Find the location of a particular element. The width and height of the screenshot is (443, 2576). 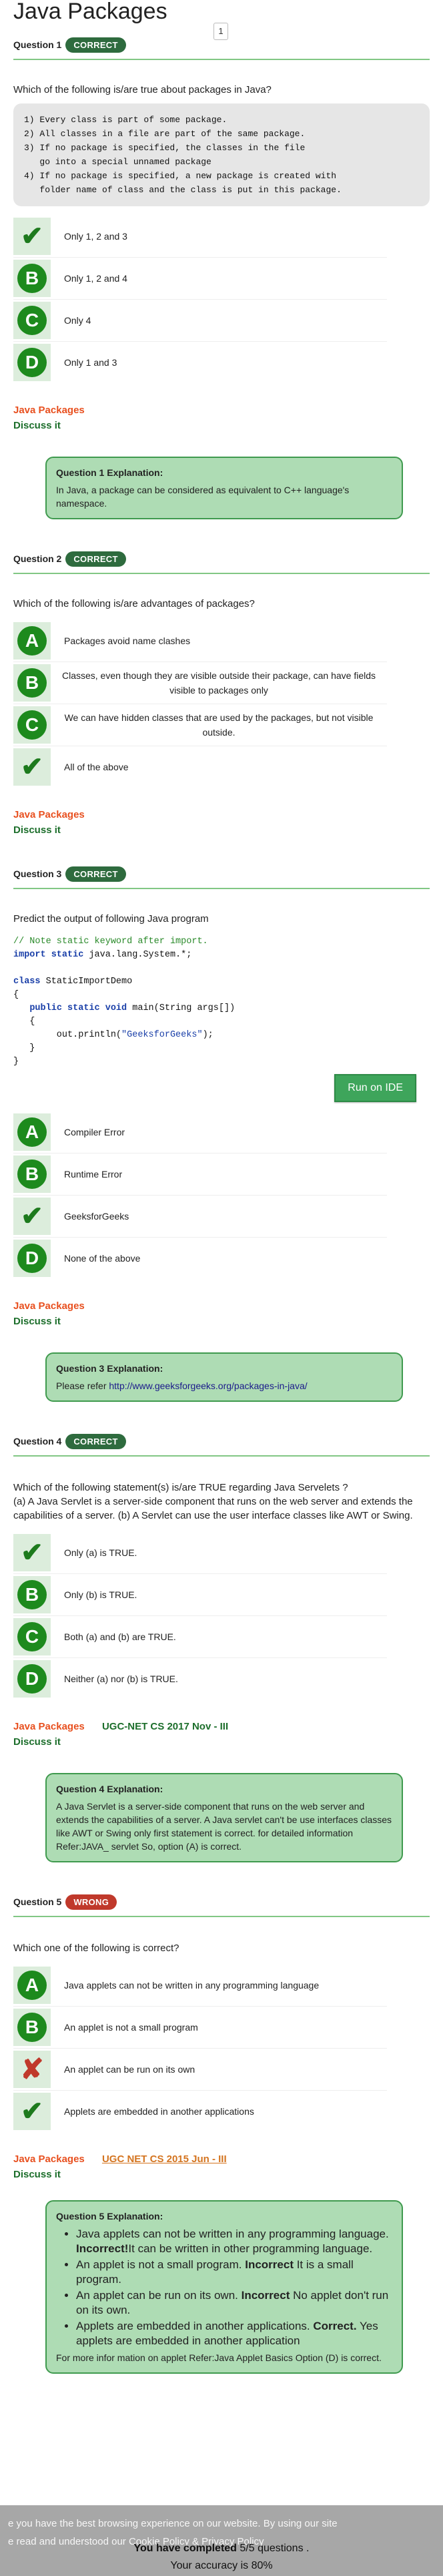

option-text: Only 1, 2 and 4 is located at coordinates (95, 278).